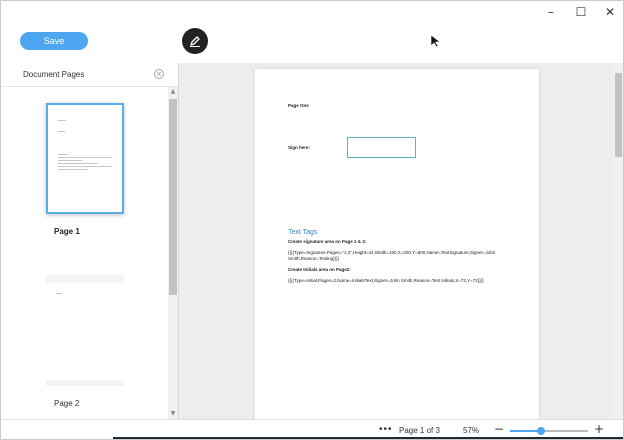 This screenshot has height=440, width=624. What do you see at coordinates (435, 41) in the screenshot?
I see `mouse-cursor-icon` at bounding box center [435, 41].